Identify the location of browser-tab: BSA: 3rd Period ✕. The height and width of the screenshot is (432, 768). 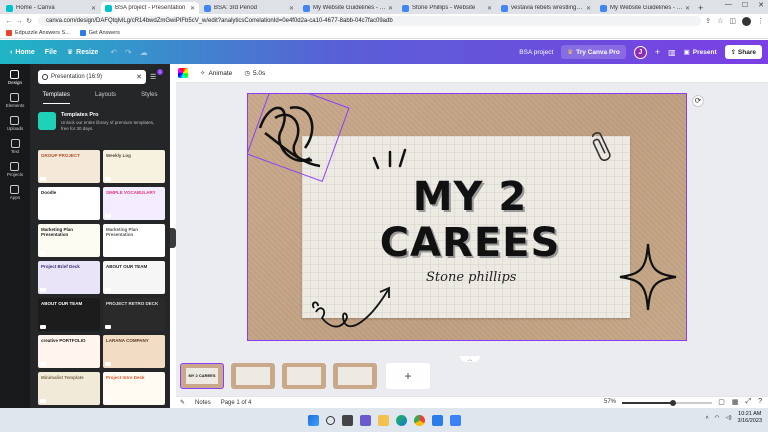
(249, 8).